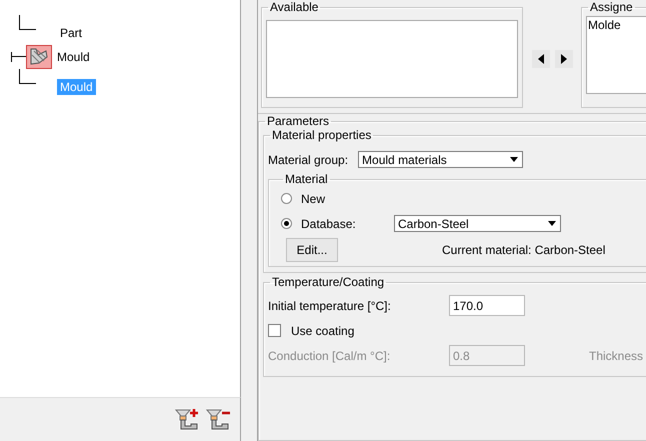 This screenshot has height=441, width=646. What do you see at coordinates (328, 282) in the screenshot?
I see `group-title: Temperature/Coating` at bounding box center [328, 282].